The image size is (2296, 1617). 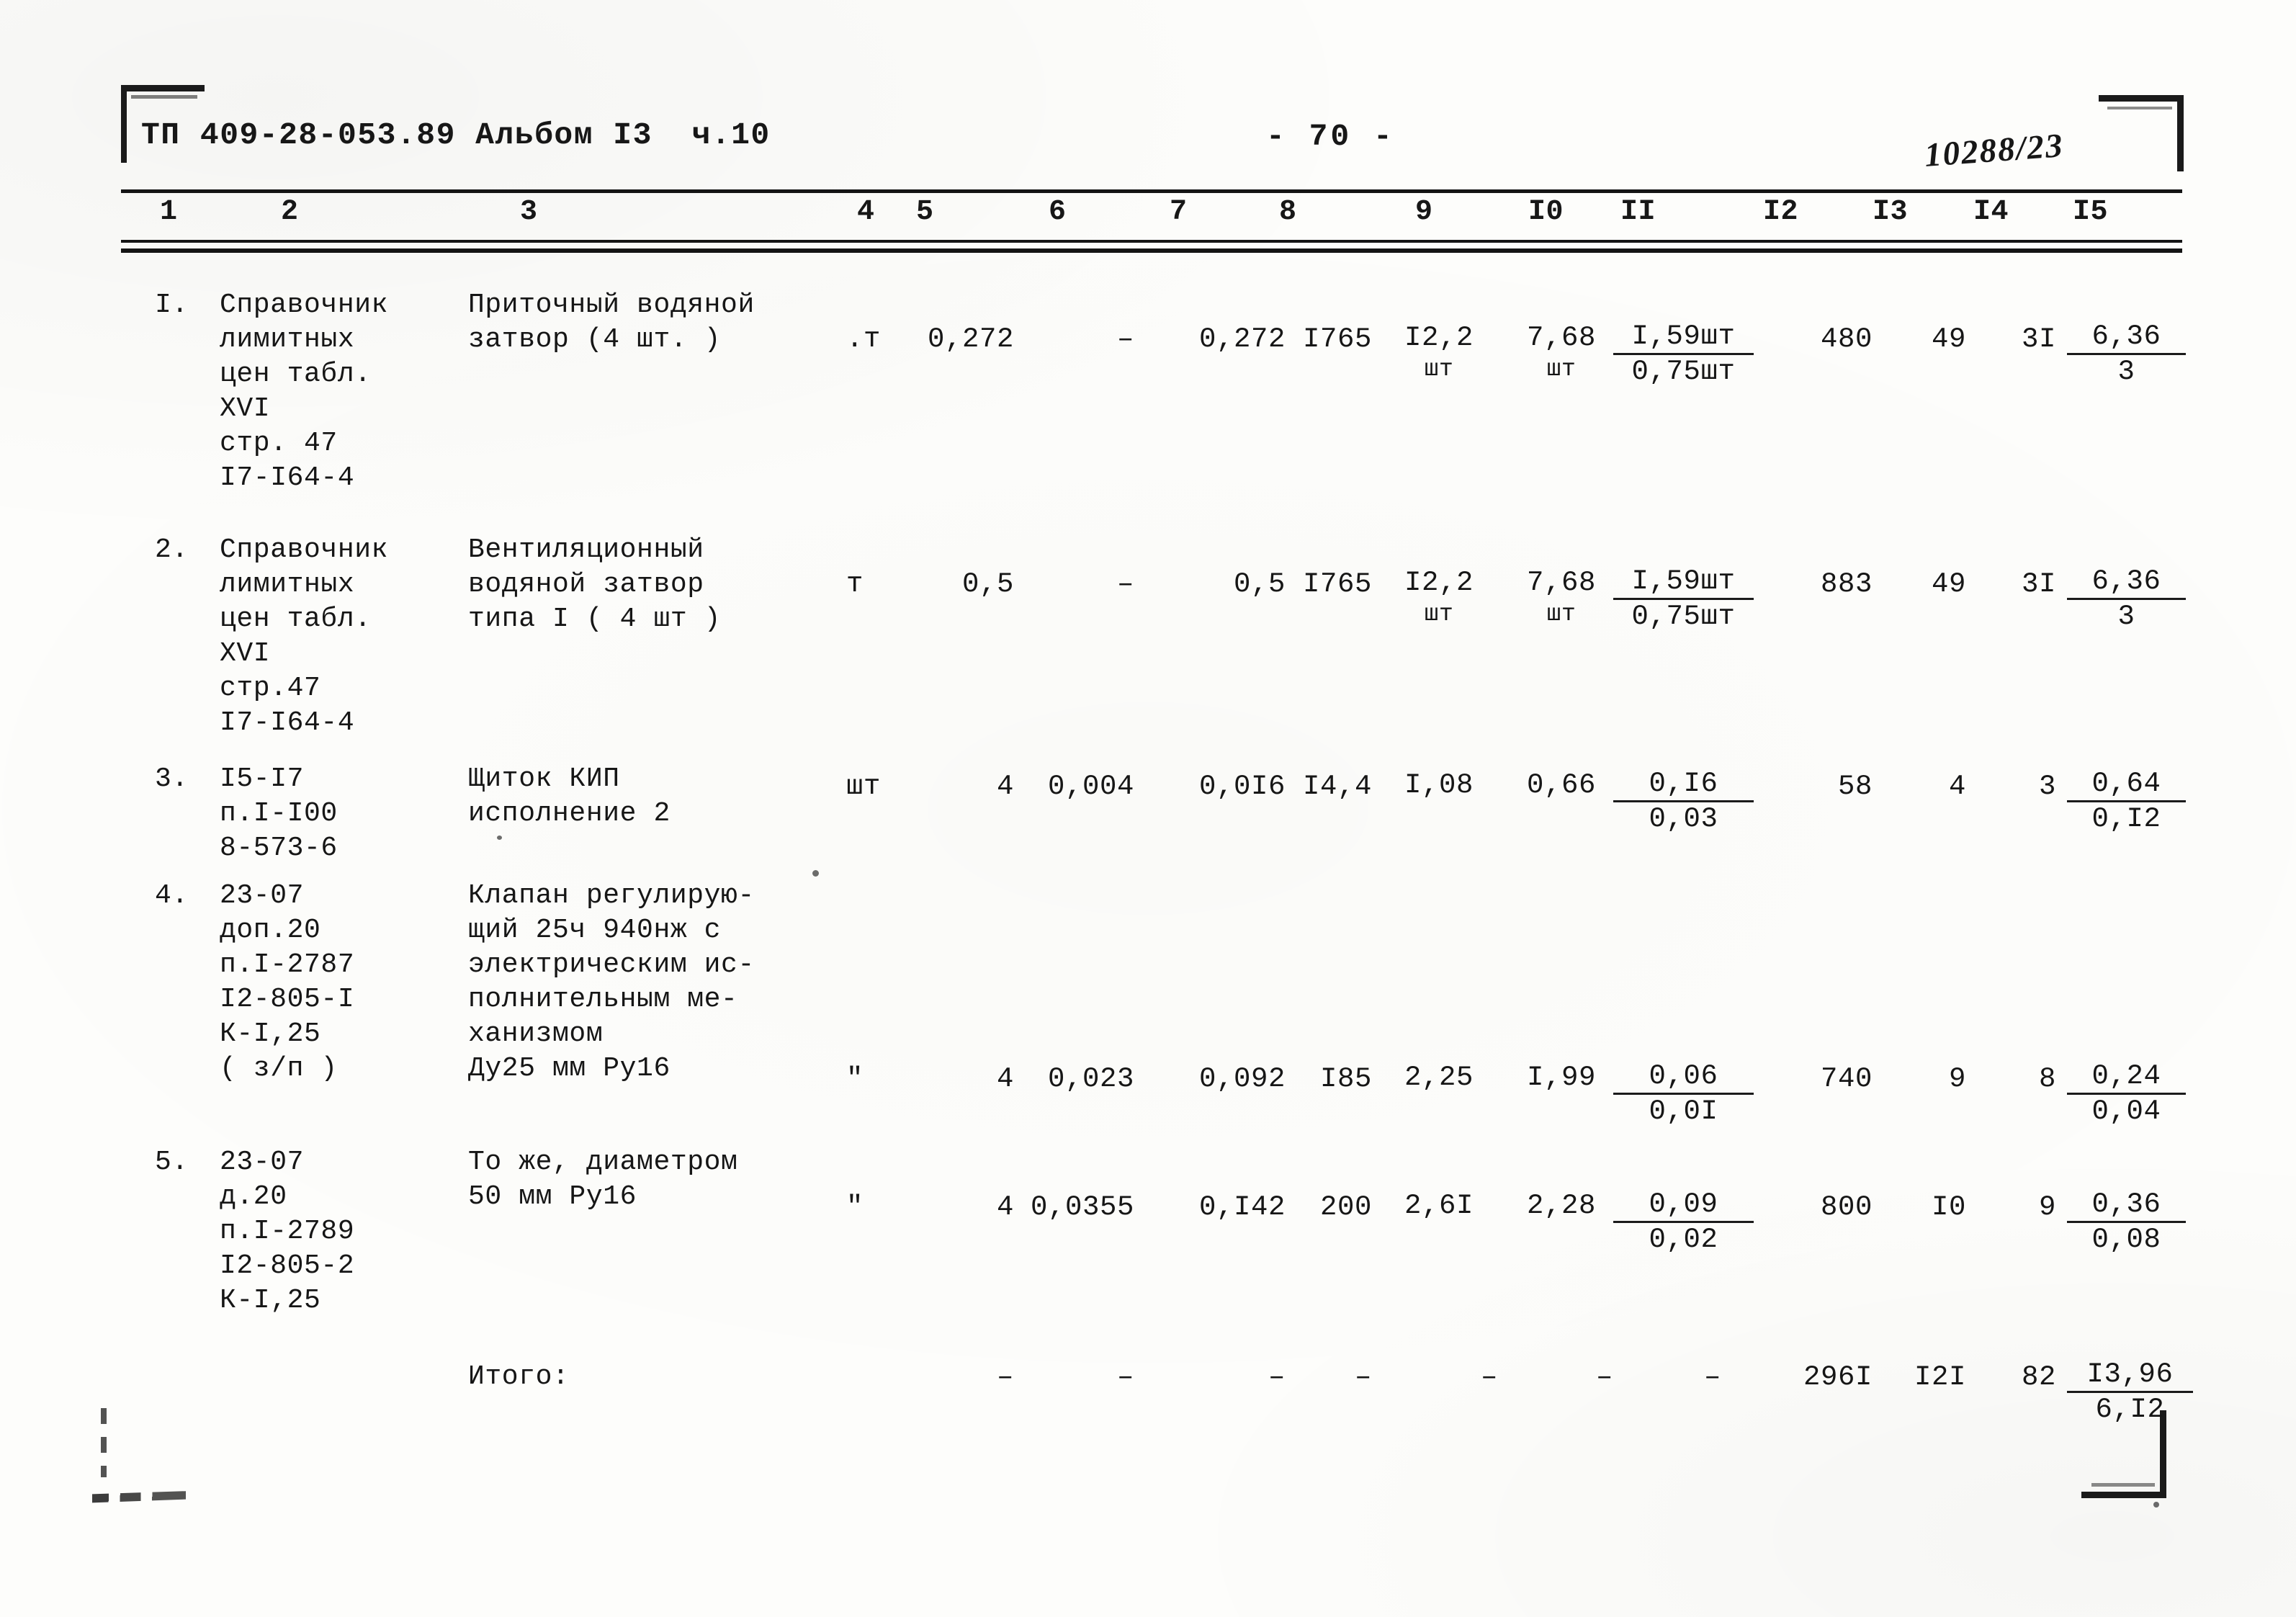 What do you see at coordinates (2047, 1079) in the screenshot?
I see `row-total-machine: 8` at bounding box center [2047, 1079].